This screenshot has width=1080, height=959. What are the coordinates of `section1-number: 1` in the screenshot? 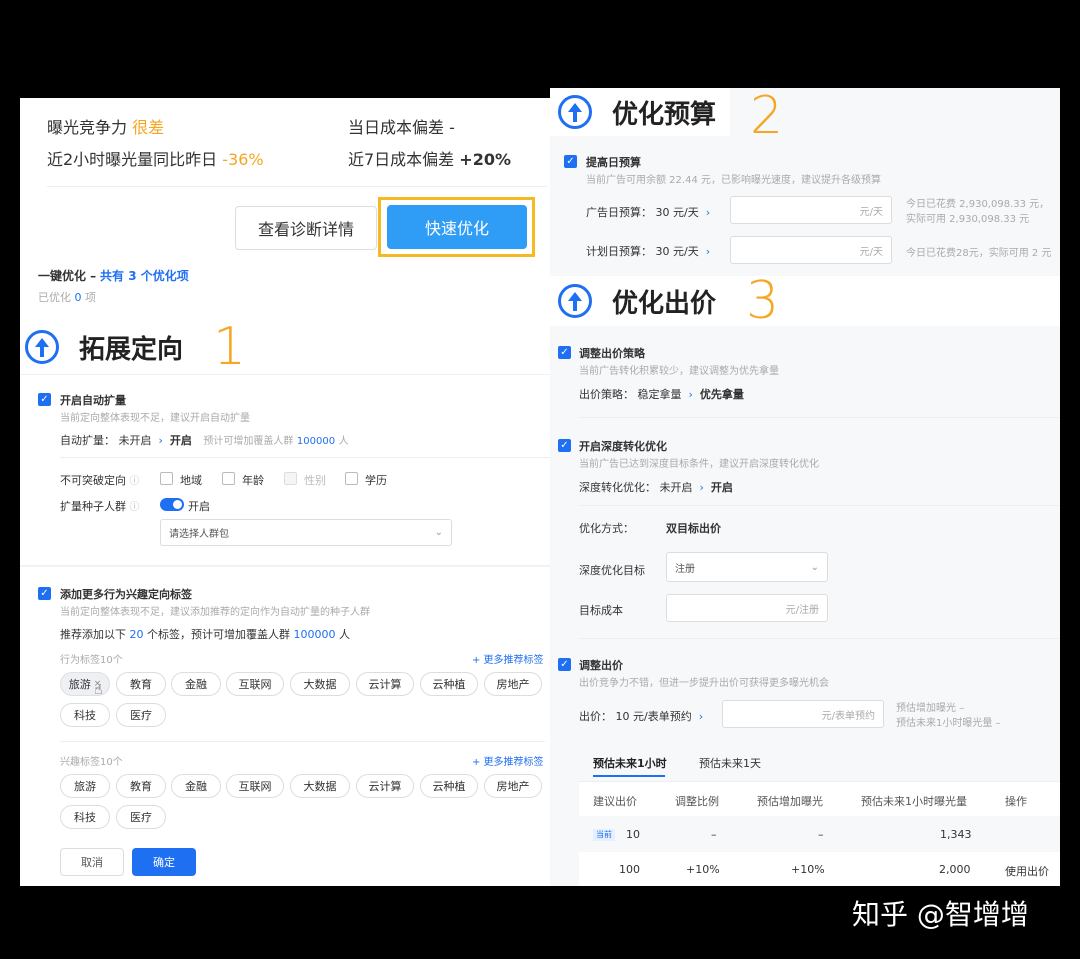 It's located at (230, 348).